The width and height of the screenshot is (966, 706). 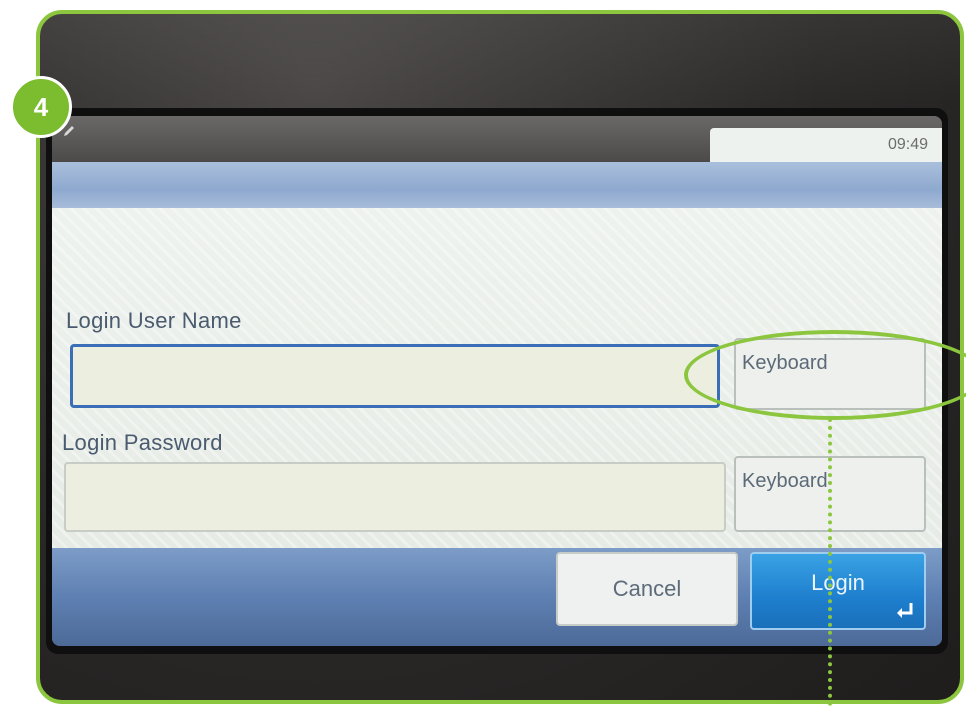 I want to click on clock-time: 09:49, so click(x=907, y=144).